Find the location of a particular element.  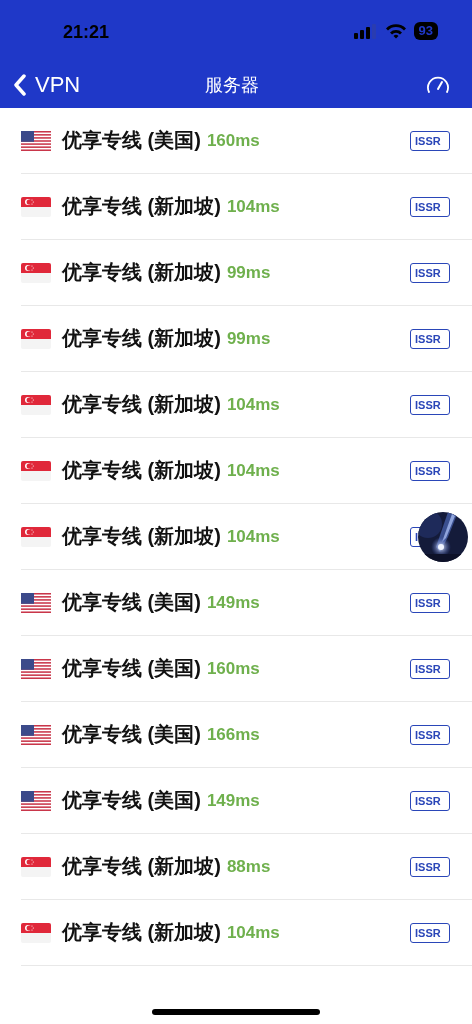

latency-label: 88ms is located at coordinates (248, 866).